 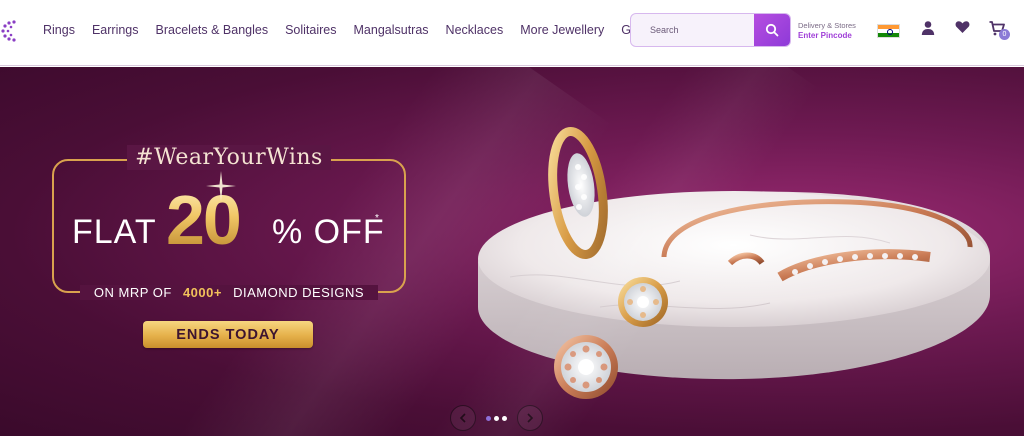 I want to click on account-button, so click(x=928, y=30).